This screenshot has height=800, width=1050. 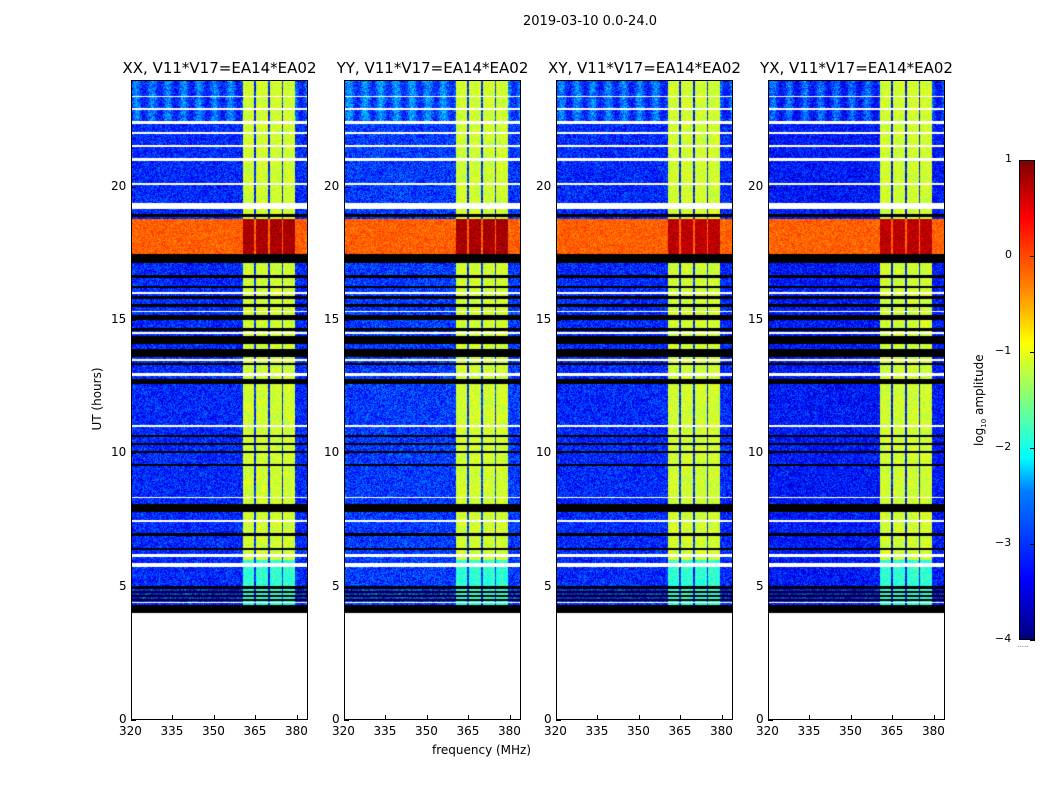 What do you see at coordinates (644, 68) in the screenshot?
I see `panel-title: XY, V11*V17=EA14*EA02` at bounding box center [644, 68].